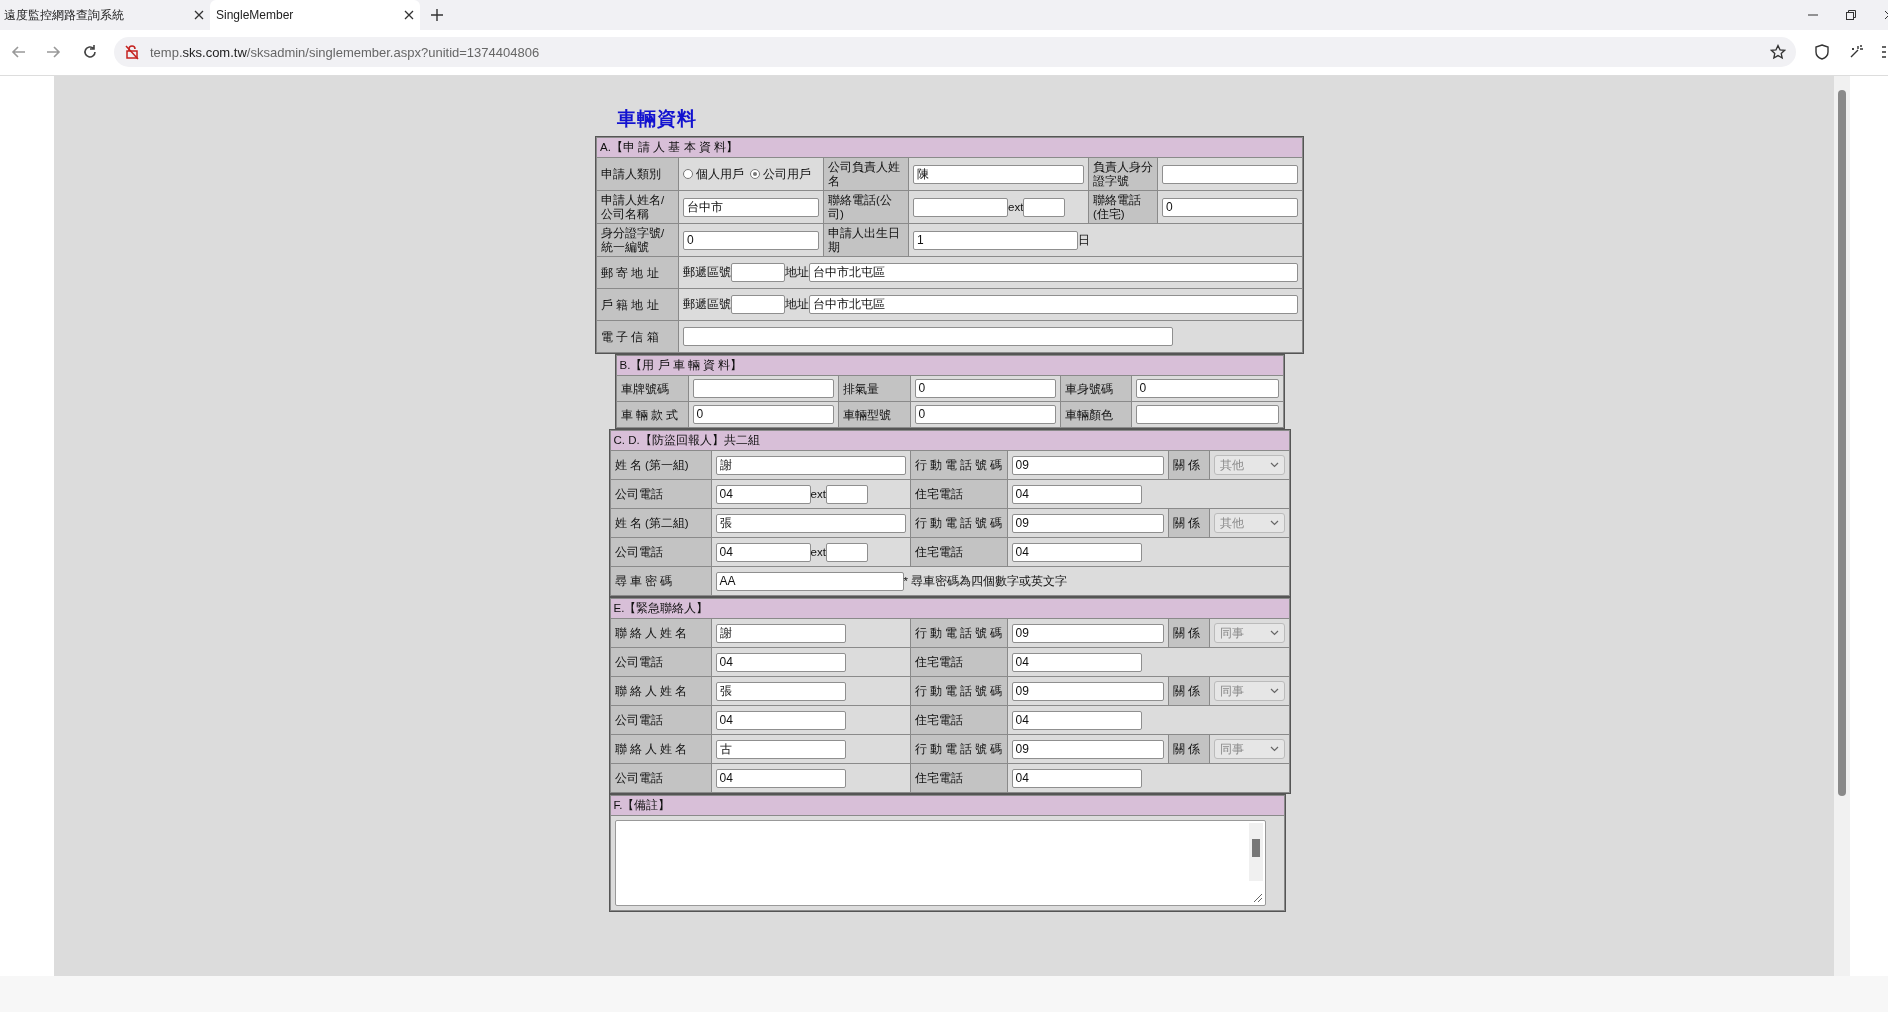 The width and height of the screenshot is (1888, 1012). What do you see at coordinates (90, 52) in the screenshot?
I see `reload-icon` at bounding box center [90, 52].